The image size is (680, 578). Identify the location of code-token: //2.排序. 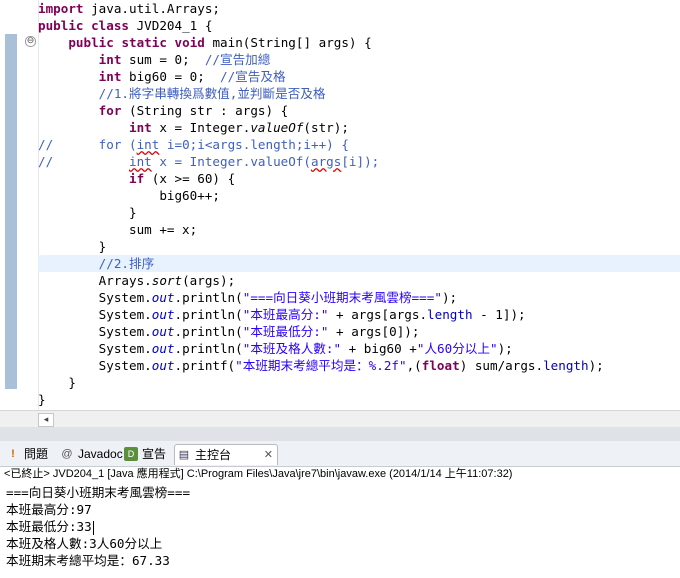
(126, 263).